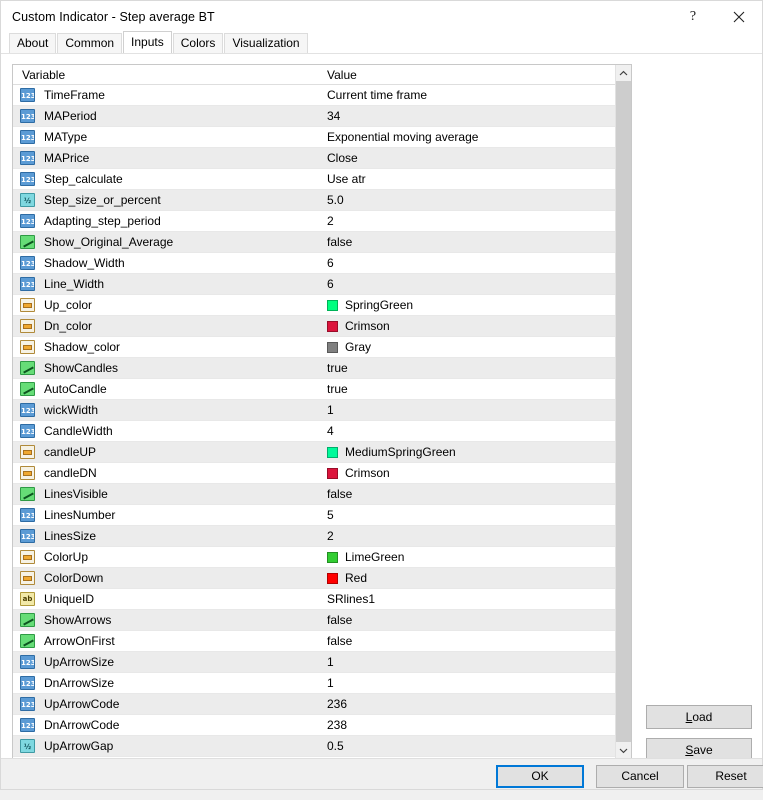 This screenshot has width=763, height=800. I want to click on table-row: ShowCandles true, so click(315, 368).